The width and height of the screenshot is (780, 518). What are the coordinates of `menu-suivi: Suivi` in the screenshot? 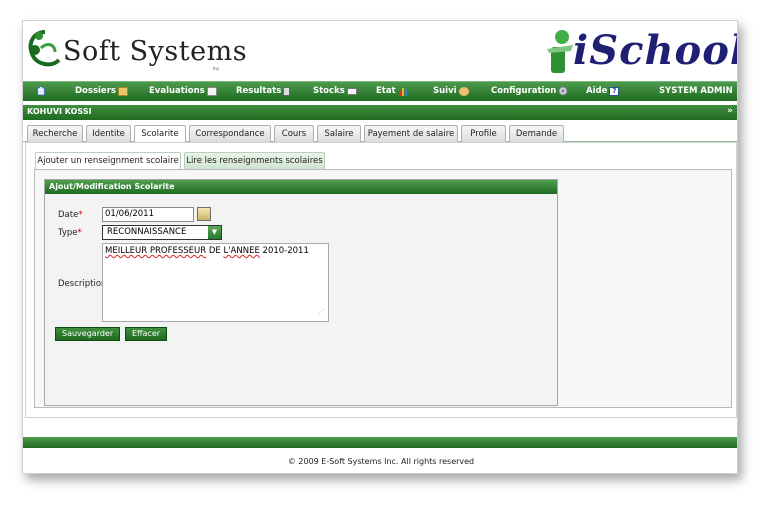 It's located at (451, 91).